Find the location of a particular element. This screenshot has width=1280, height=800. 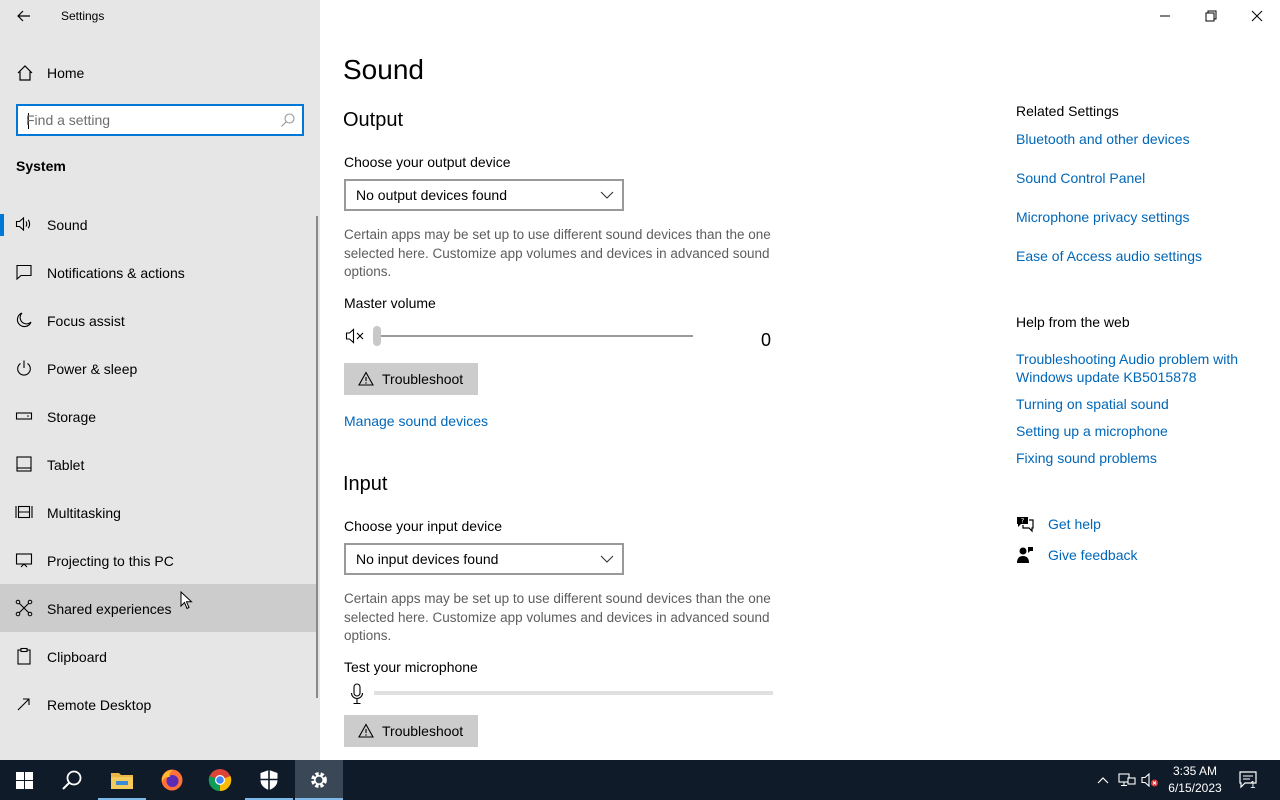

sidebar-item-label: Tablet is located at coordinates (66, 465).